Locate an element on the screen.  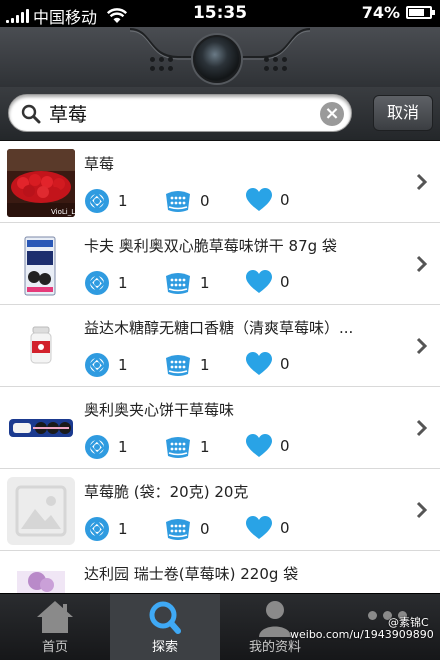
strawberry-photo: VioLi_Li is located at coordinates (41, 183).